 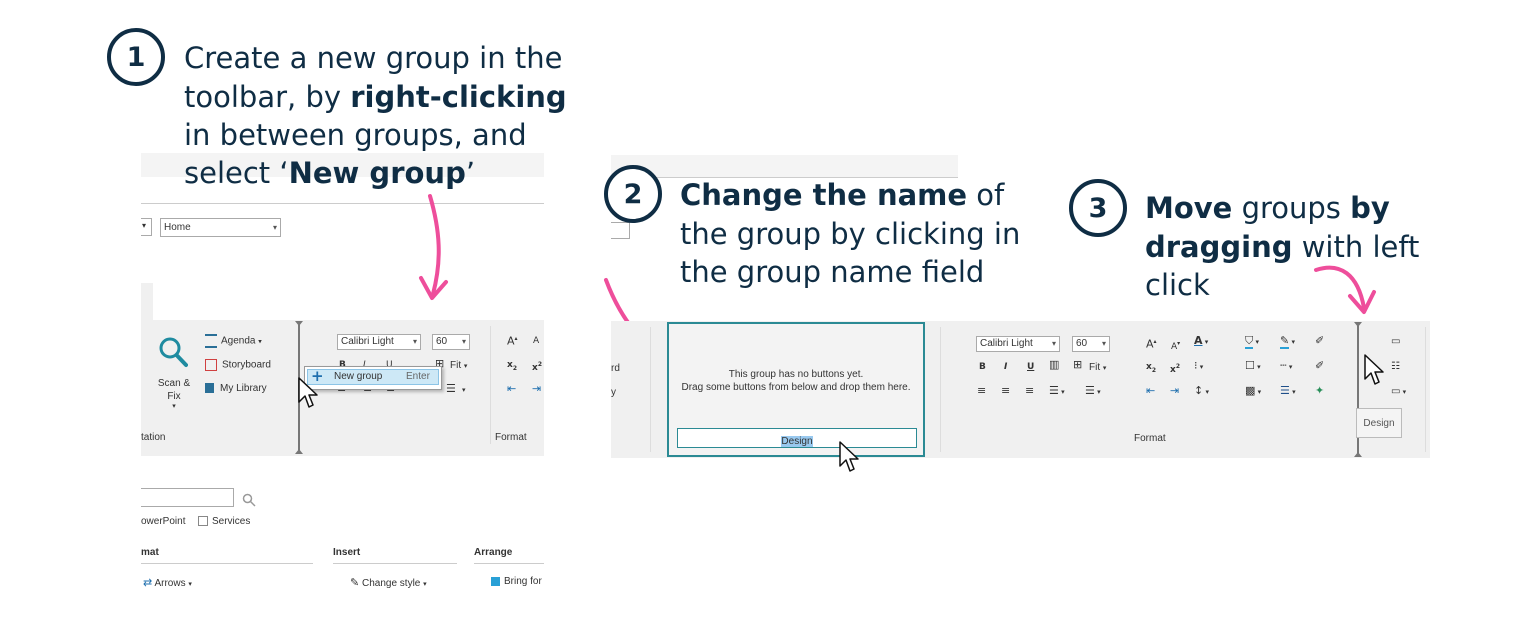 What do you see at coordinates (1398, 392) in the screenshot?
I see `field-icon: ▭ ▾` at bounding box center [1398, 392].